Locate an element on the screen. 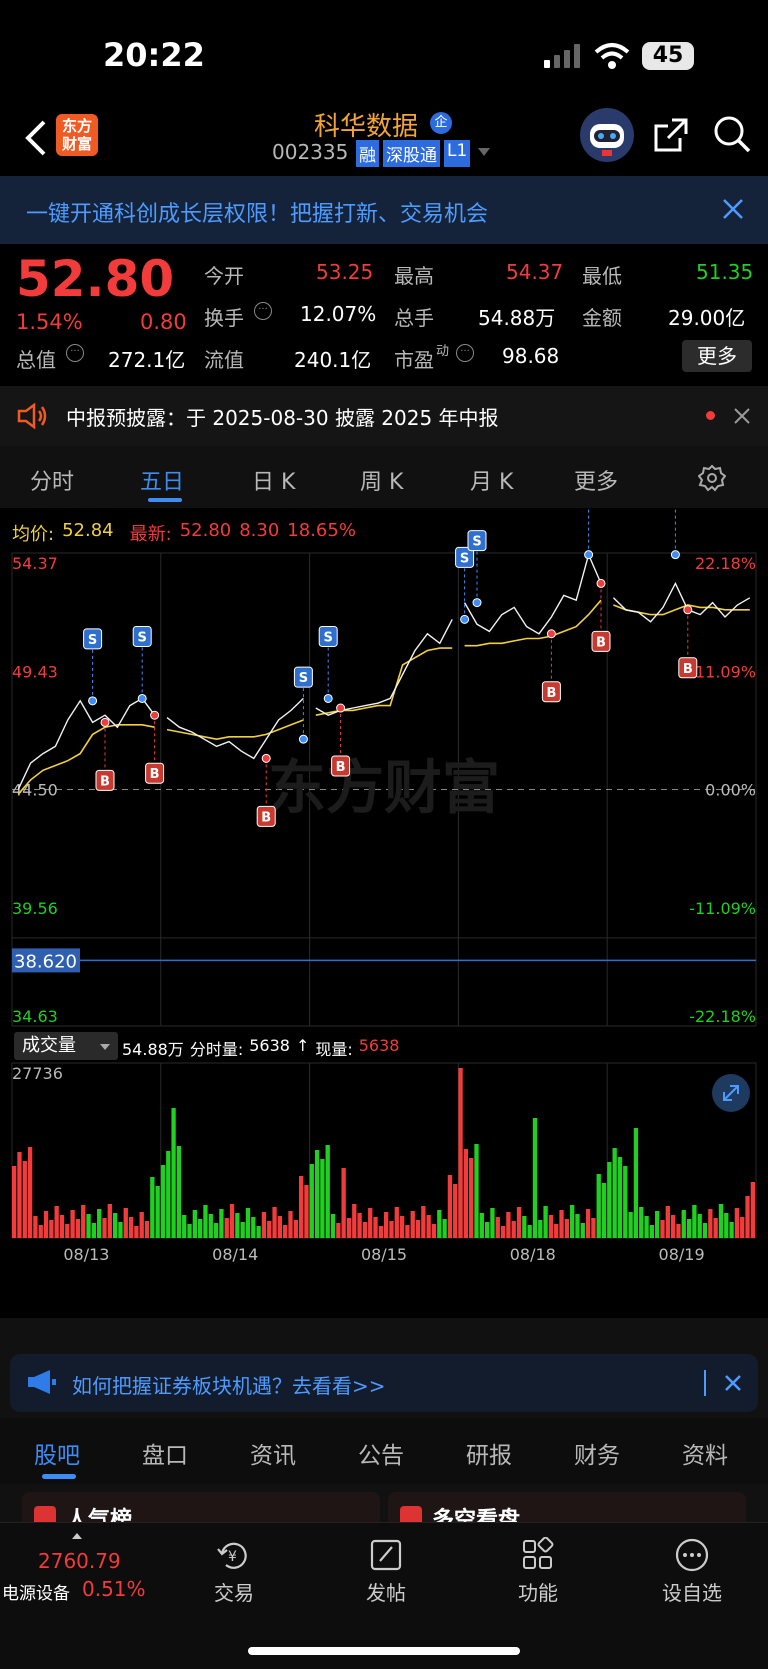 This screenshot has width=768, height=1669. avg-price-line is located at coordinates (533, 623).